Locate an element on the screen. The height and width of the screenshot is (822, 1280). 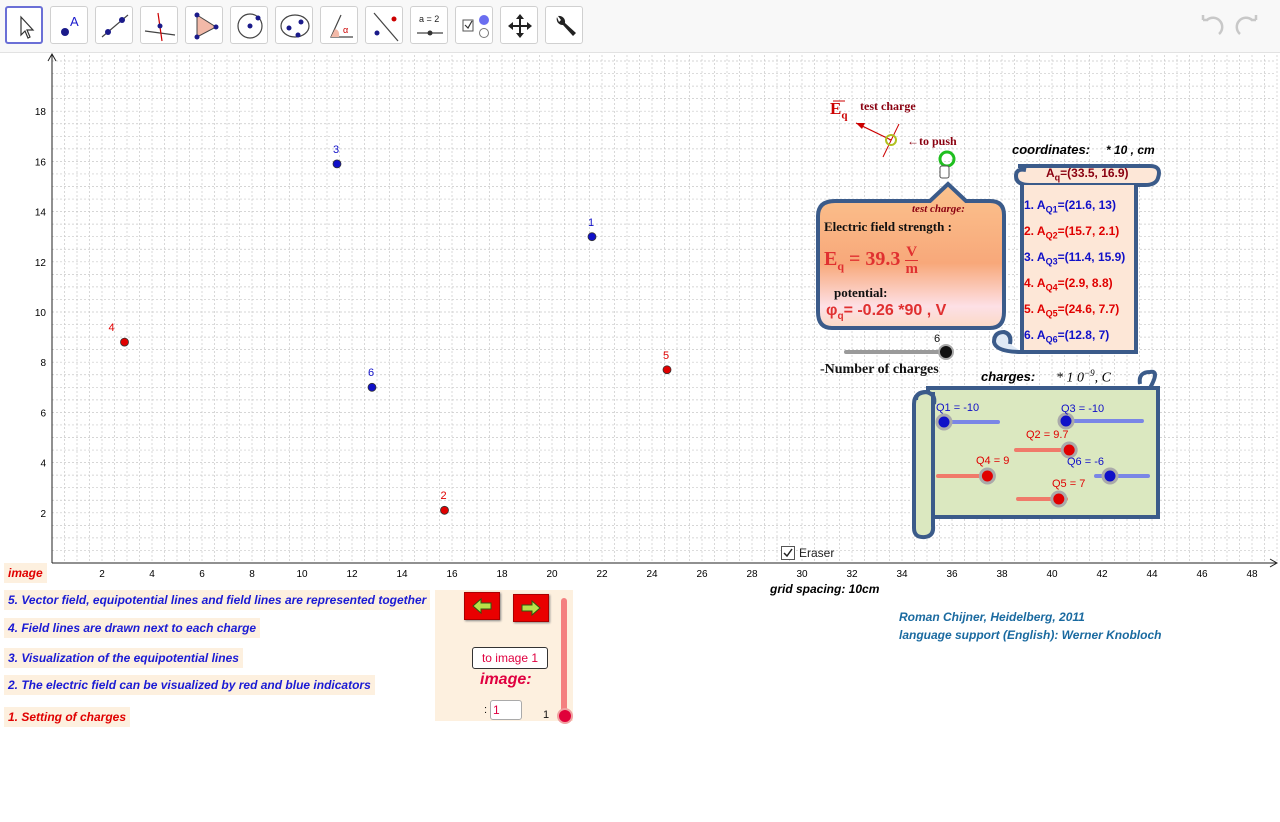
x-tick-label: 22 is located at coordinates (602, 574).